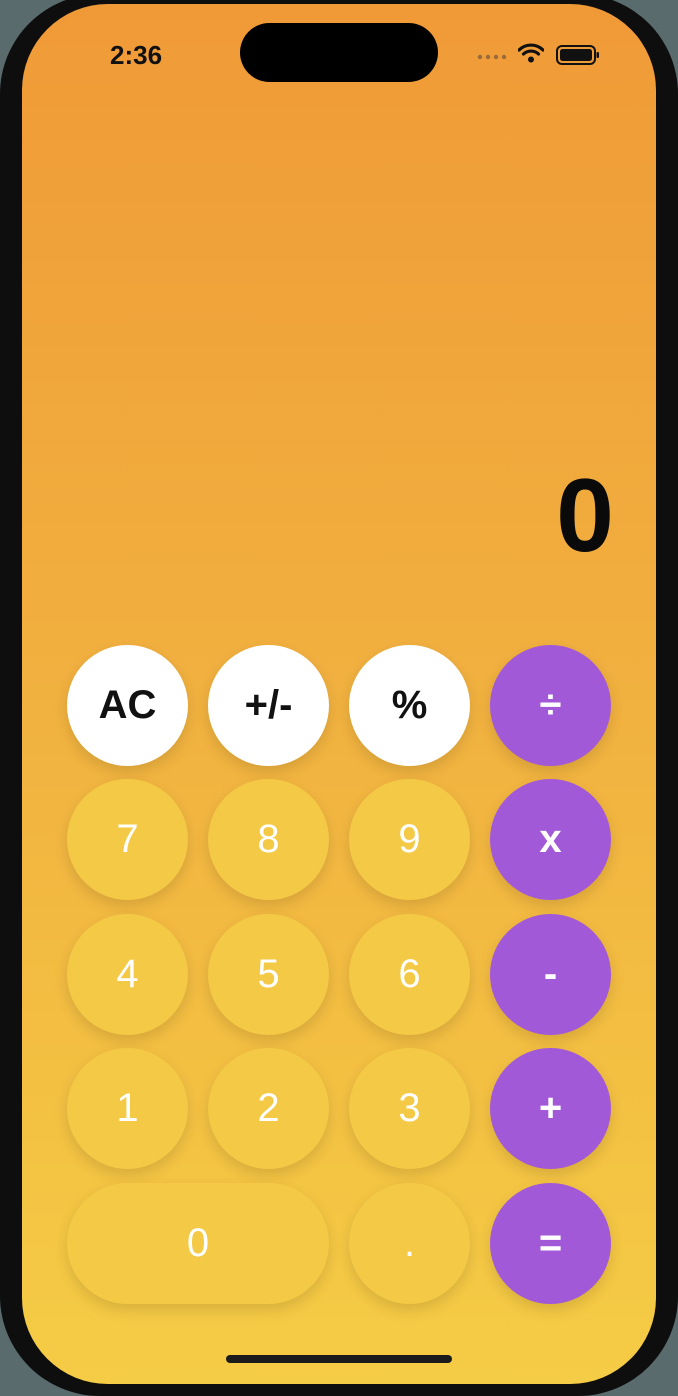 The image size is (678, 1396). What do you see at coordinates (550, 974) in the screenshot?
I see `subtract-button: -` at bounding box center [550, 974].